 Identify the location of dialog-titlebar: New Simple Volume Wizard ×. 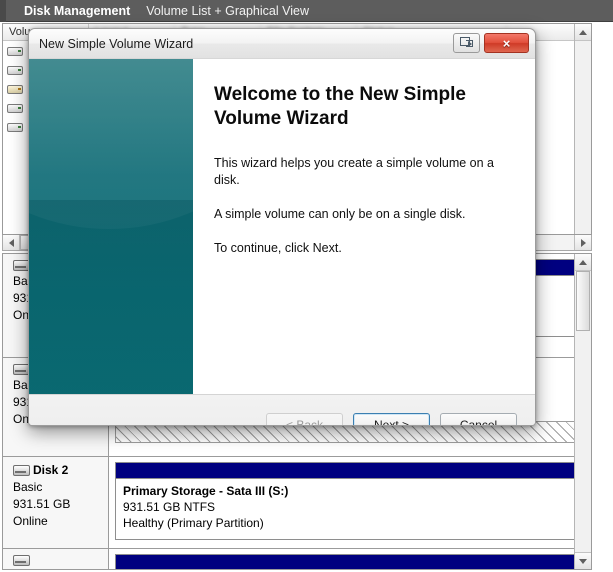
(282, 44).